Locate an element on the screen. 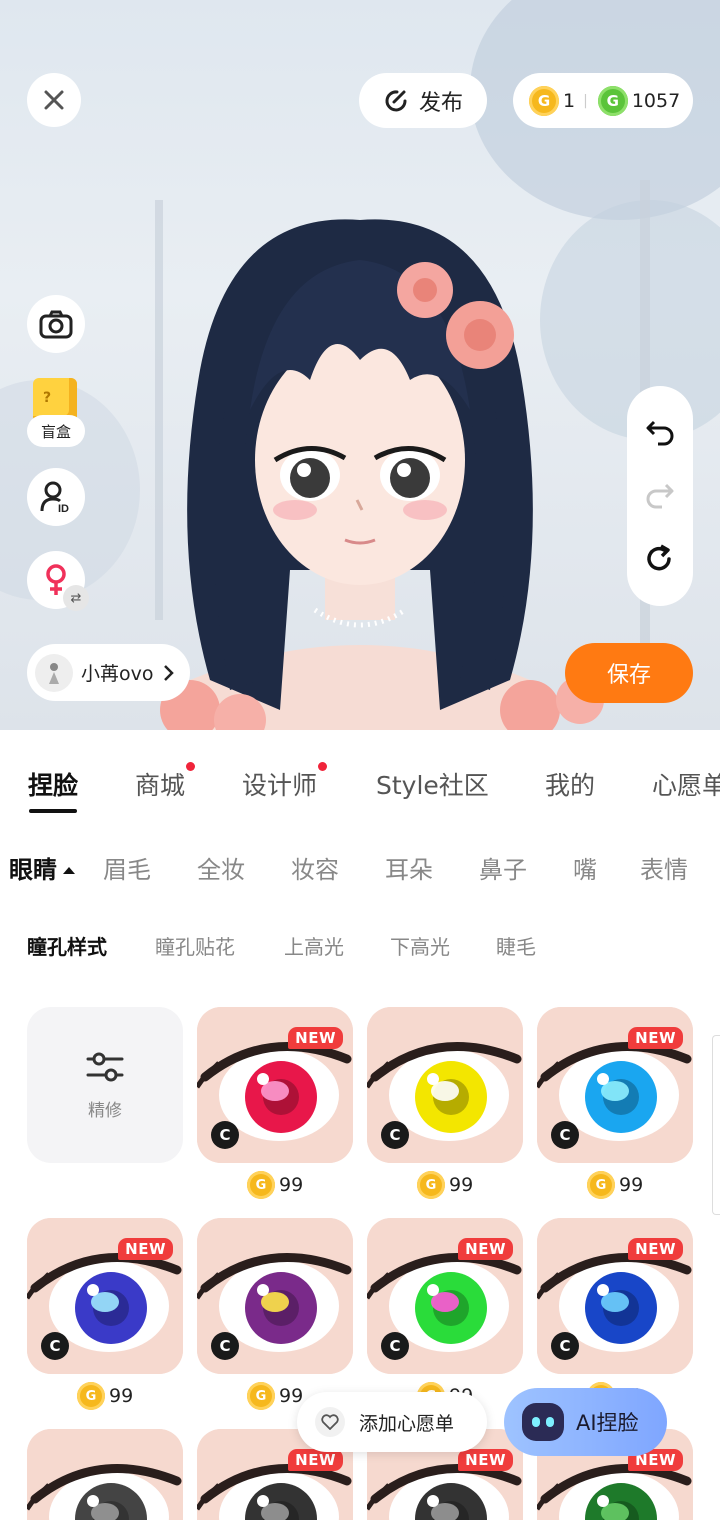  sliders-icon is located at coordinates (105, 1066).